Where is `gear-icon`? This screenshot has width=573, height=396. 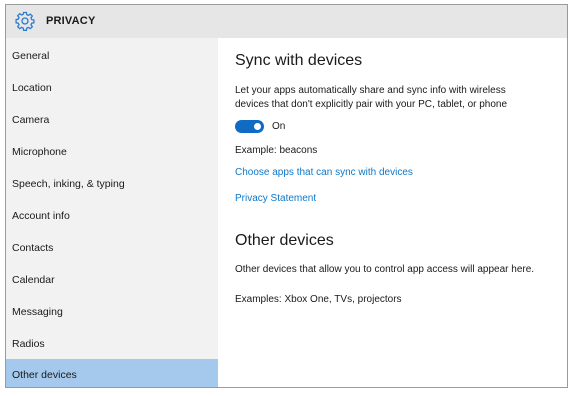 gear-icon is located at coordinates (25, 21).